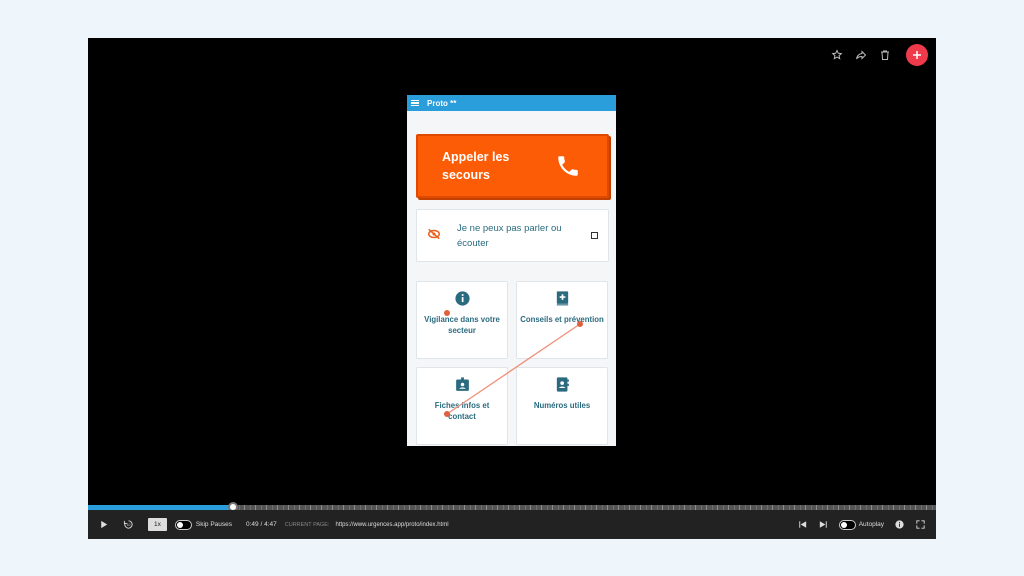 This screenshot has width=1024, height=576. Describe the element at coordinates (103, 524) in the screenshot. I see `play-icon` at that location.